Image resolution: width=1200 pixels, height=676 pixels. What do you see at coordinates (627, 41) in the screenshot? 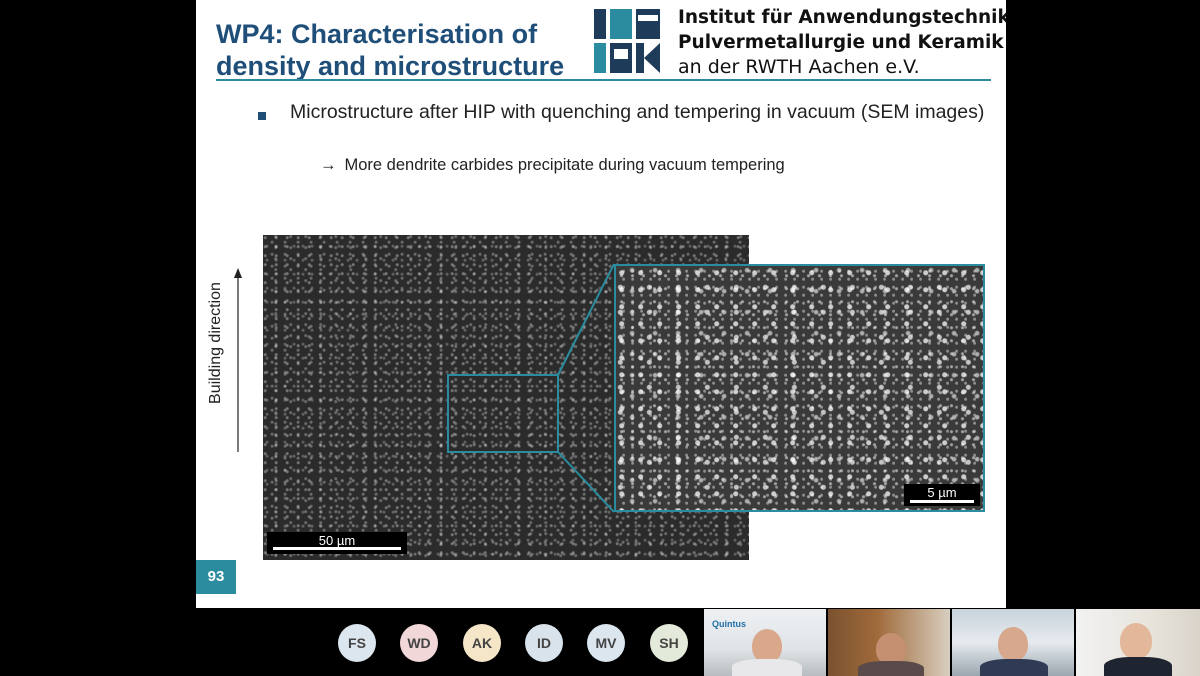
I see `institute-logo-icon` at bounding box center [627, 41].